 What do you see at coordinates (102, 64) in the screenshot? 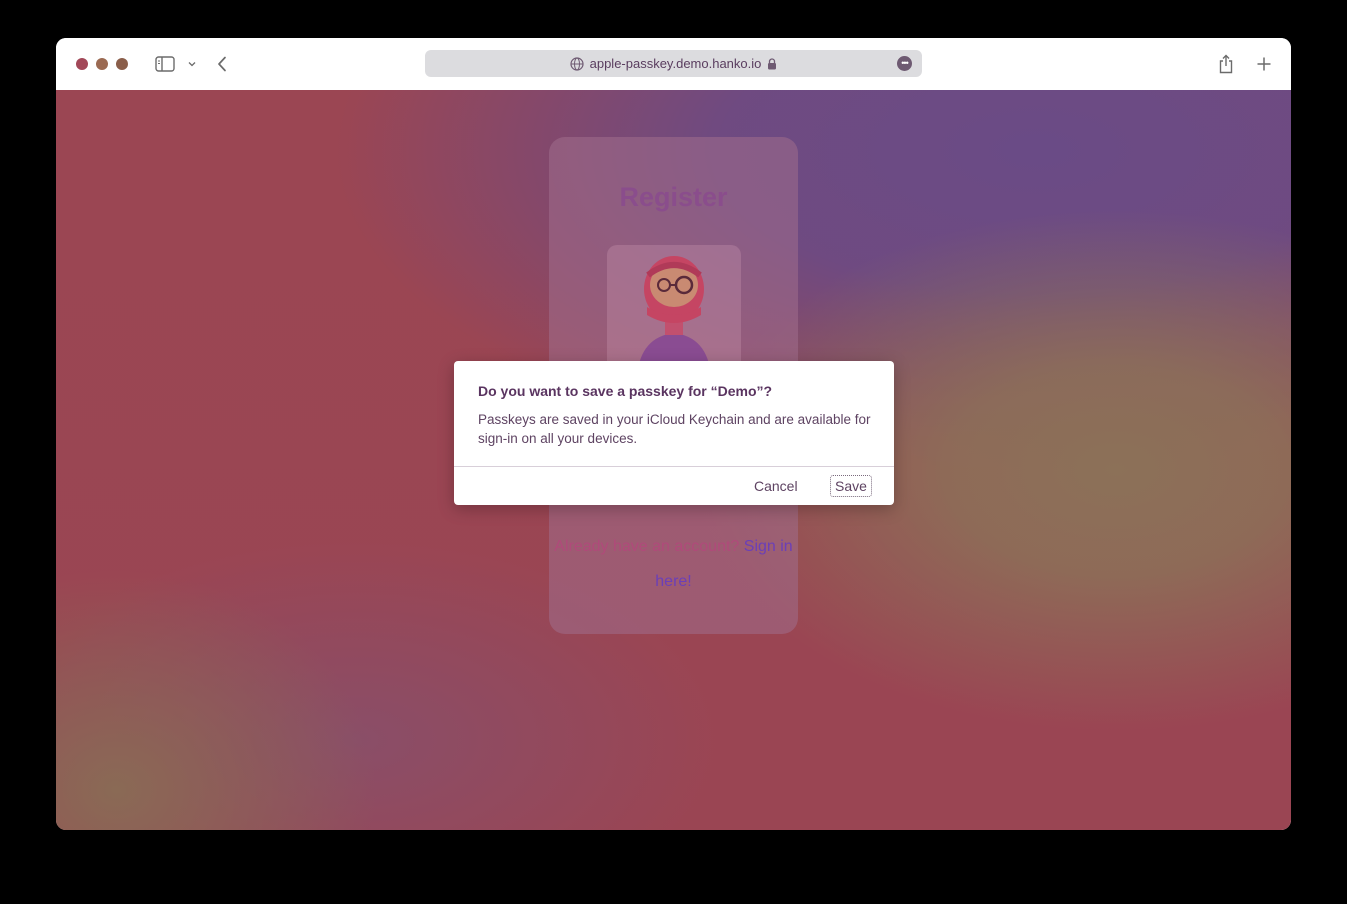
I see `minimize-window-button` at bounding box center [102, 64].